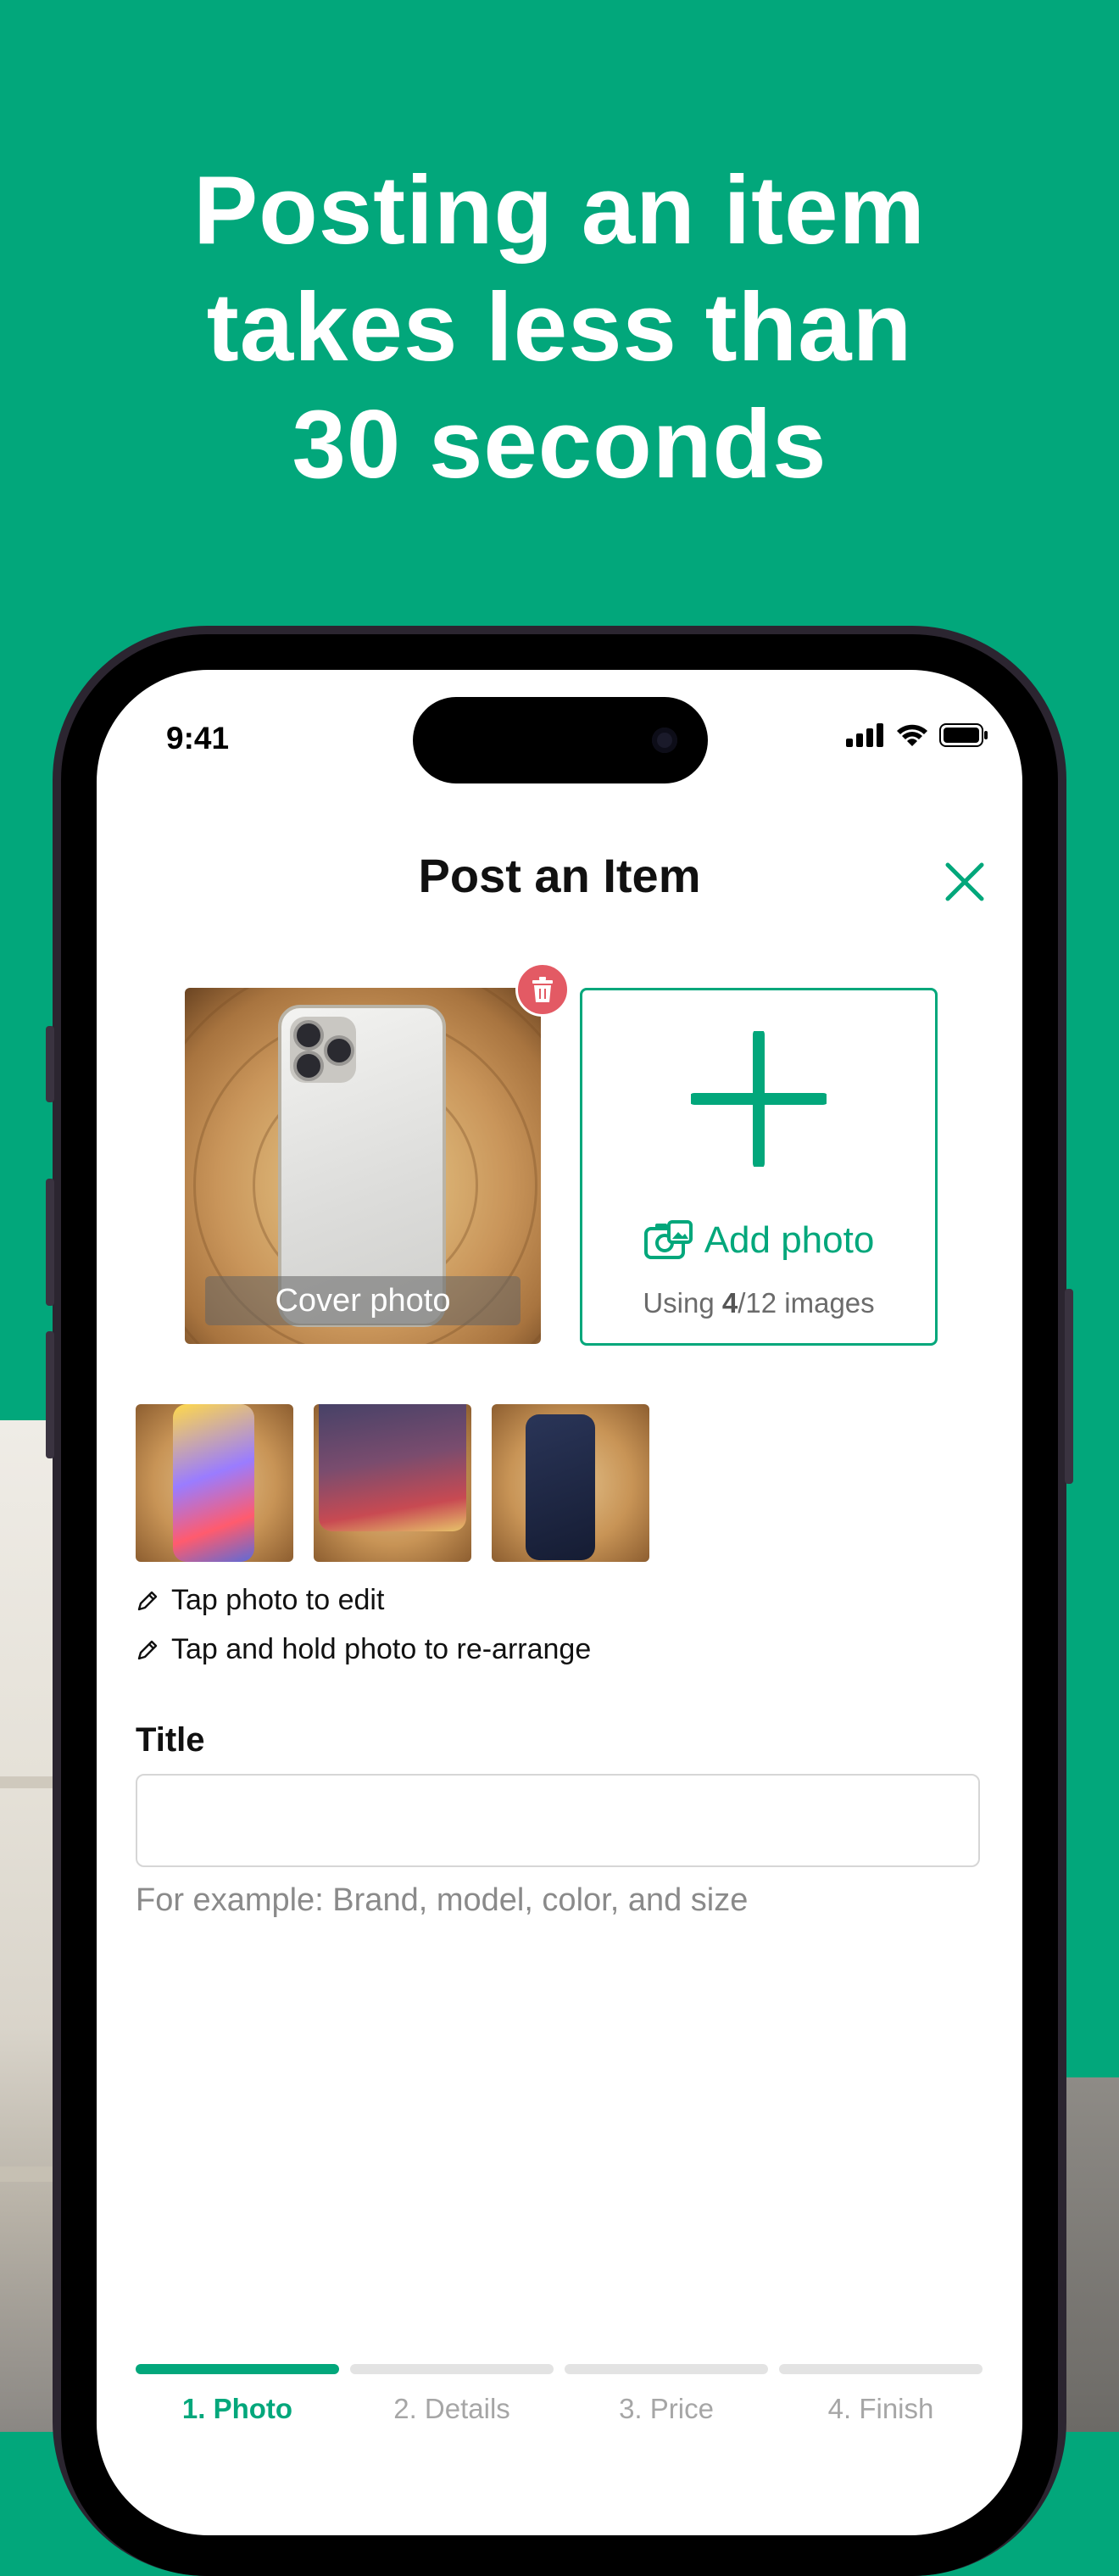 Image resolution: width=1119 pixels, height=2576 pixels. I want to click on headline-line-1: Posting an item, so click(559, 211).